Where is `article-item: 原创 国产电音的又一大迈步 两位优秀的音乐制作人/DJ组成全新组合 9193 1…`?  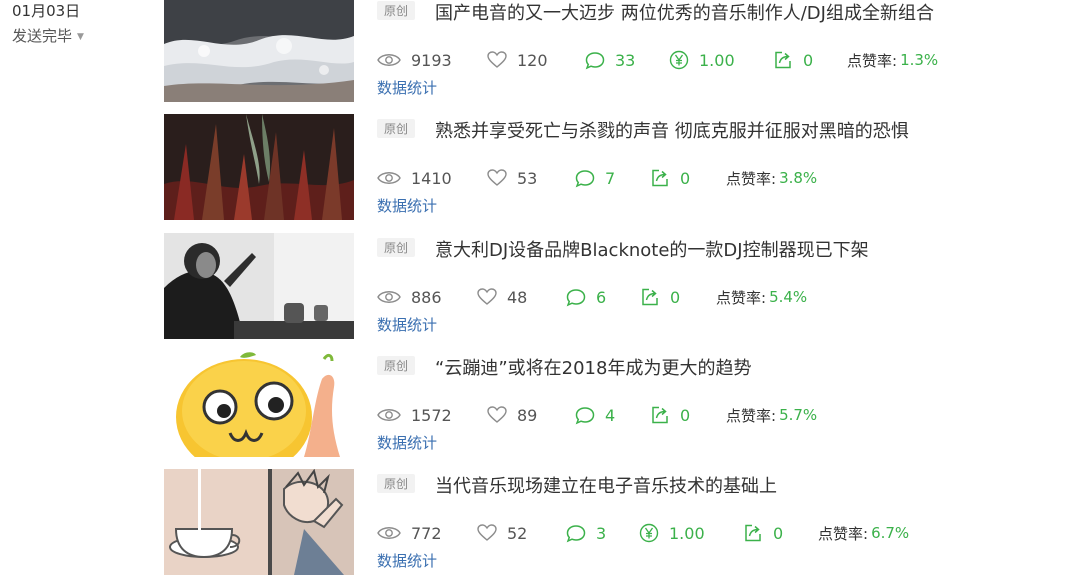 article-item: 原创 国产电音的又一大迈步 两位优秀的音乐制作人/DJ组成全新组合 9193 1… is located at coordinates (614, 51).